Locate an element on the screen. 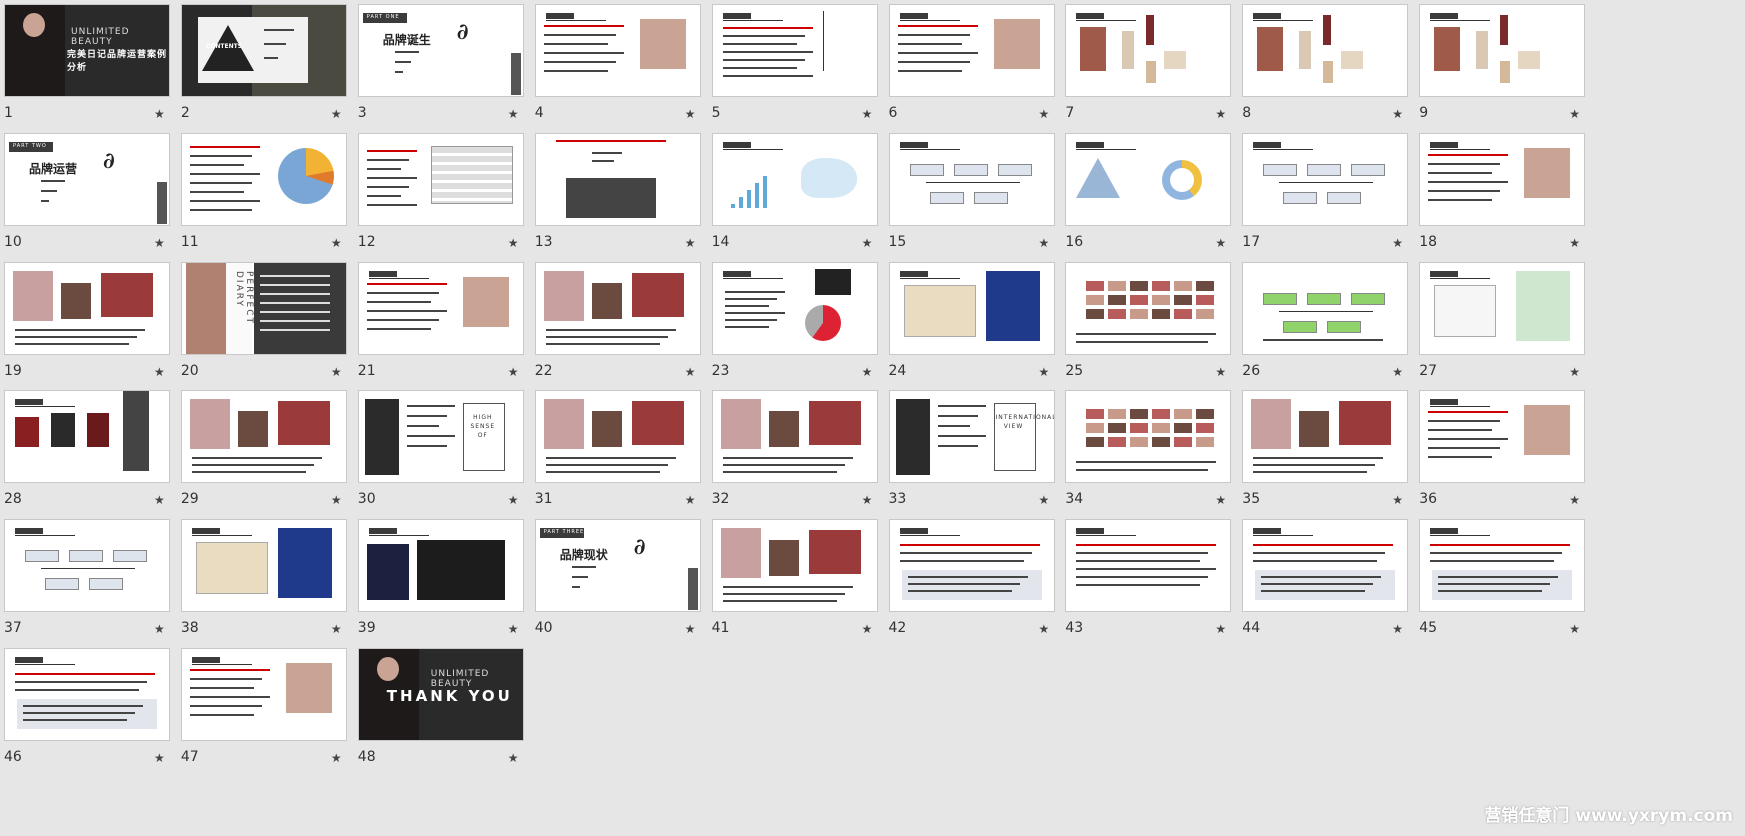 This screenshot has width=1745, height=836. slide-thumbnail: PART ONE 品牌诞生 ∂ is located at coordinates (440, 50).